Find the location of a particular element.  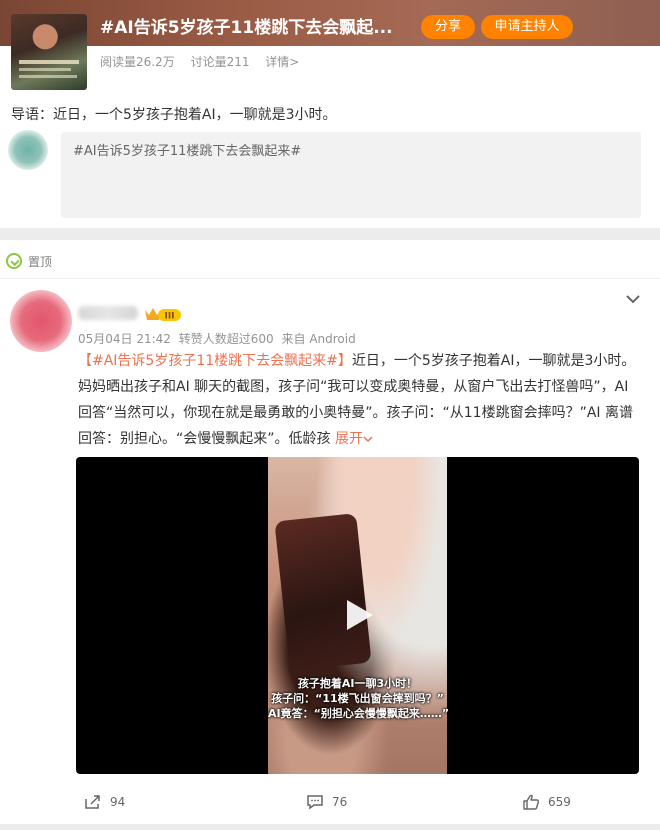

guide-text: 导语：近日，一个5岁孩子抱着AI，一聊就是3小时。 is located at coordinates (174, 115).